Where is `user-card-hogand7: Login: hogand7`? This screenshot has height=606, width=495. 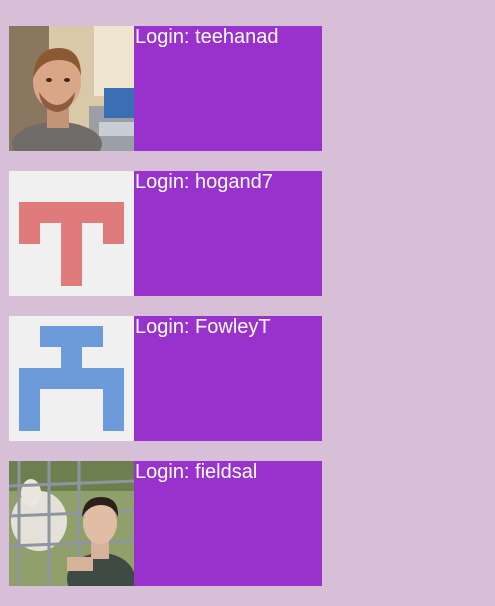
user-card-hogand7: Login: hogand7 is located at coordinates (165, 233).